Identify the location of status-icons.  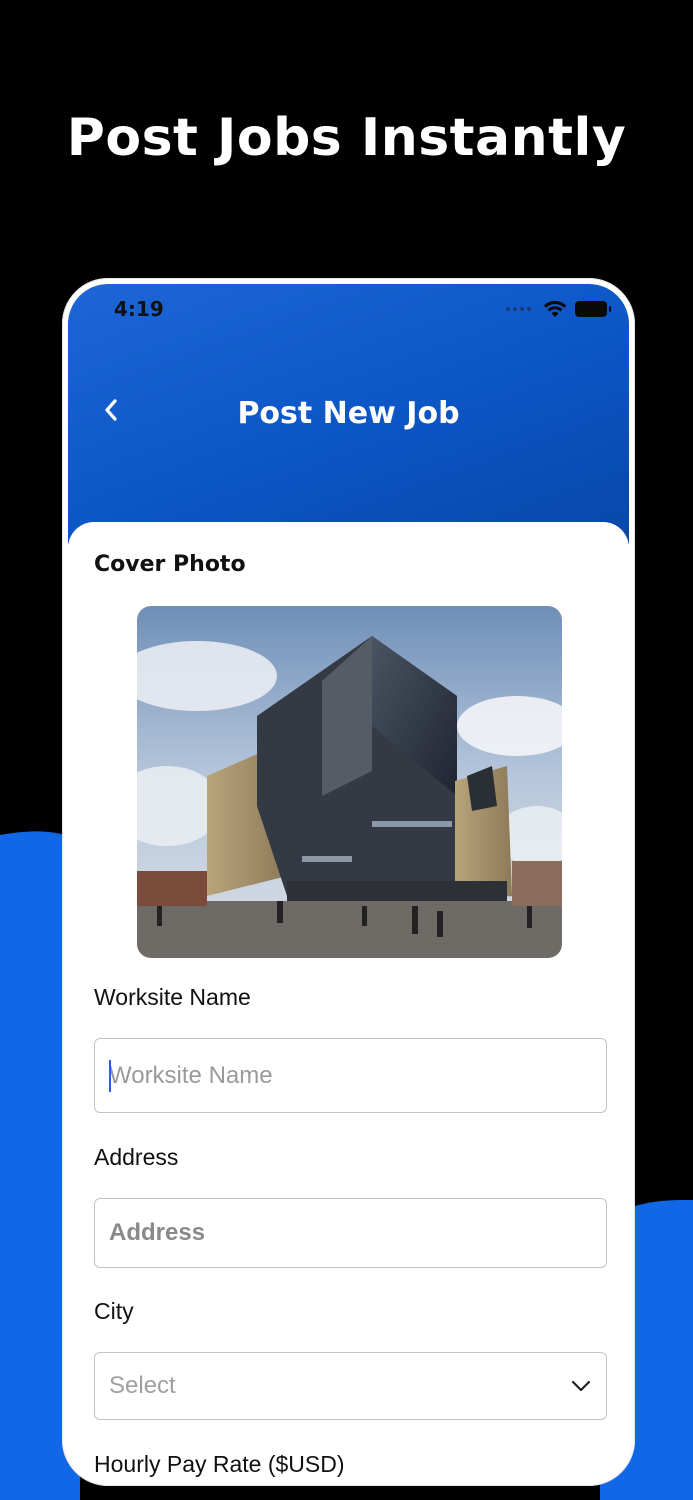
(558, 309).